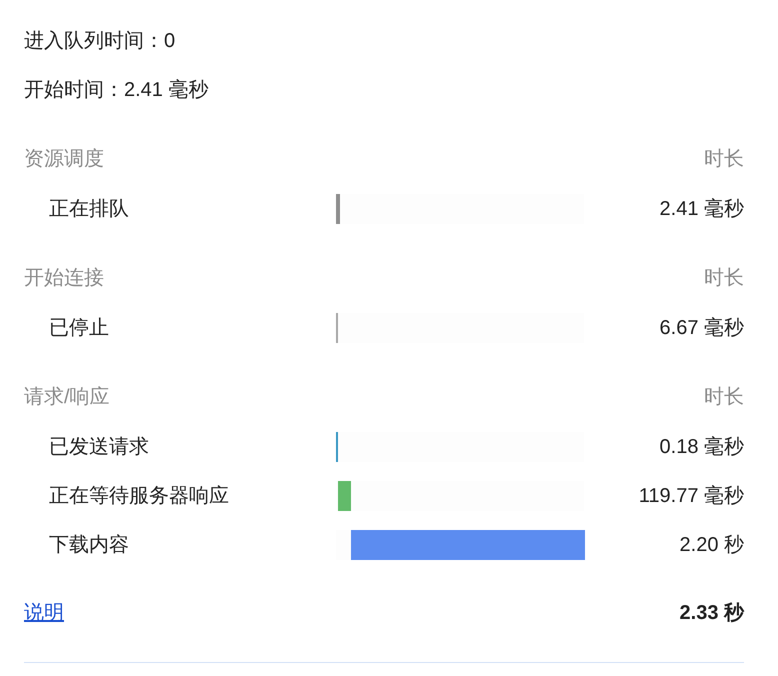 Image resolution: width=778 pixels, height=676 pixels. What do you see at coordinates (89, 545) in the screenshot?
I see `phase-label: 下载内容` at bounding box center [89, 545].